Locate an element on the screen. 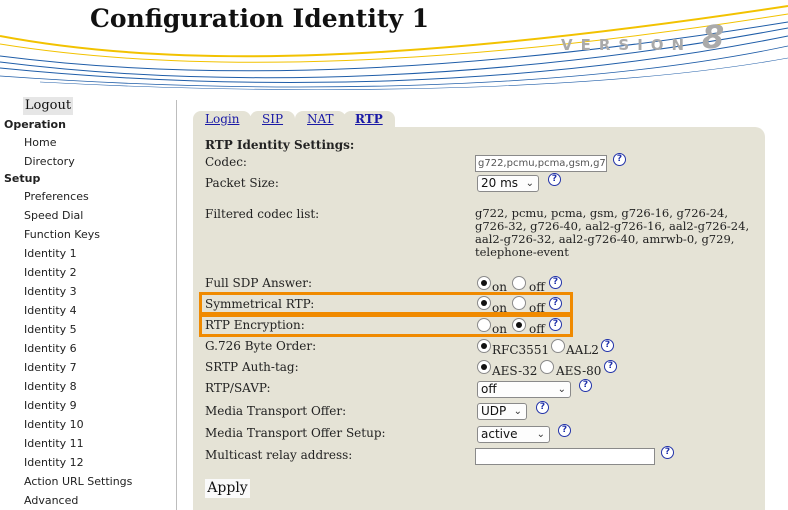 Image resolution: width=788 pixels, height=510 pixels. sidebar-item-identity-3: Identity 3 is located at coordinates (50, 291).